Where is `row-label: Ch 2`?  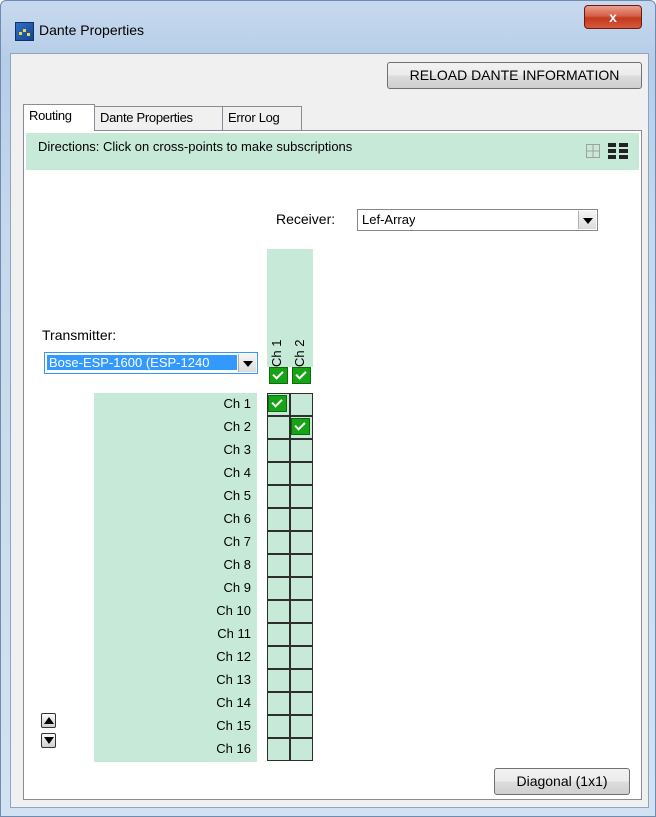
row-label: Ch 2 is located at coordinates (237, 426).